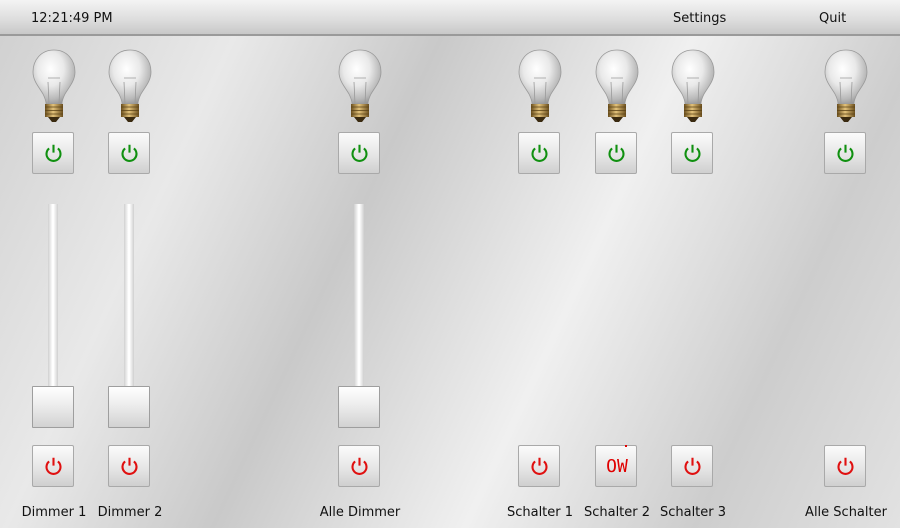 The image size is (900, 528). I want to click on schalter-3-label: Schalter 3, so click(693, 512).